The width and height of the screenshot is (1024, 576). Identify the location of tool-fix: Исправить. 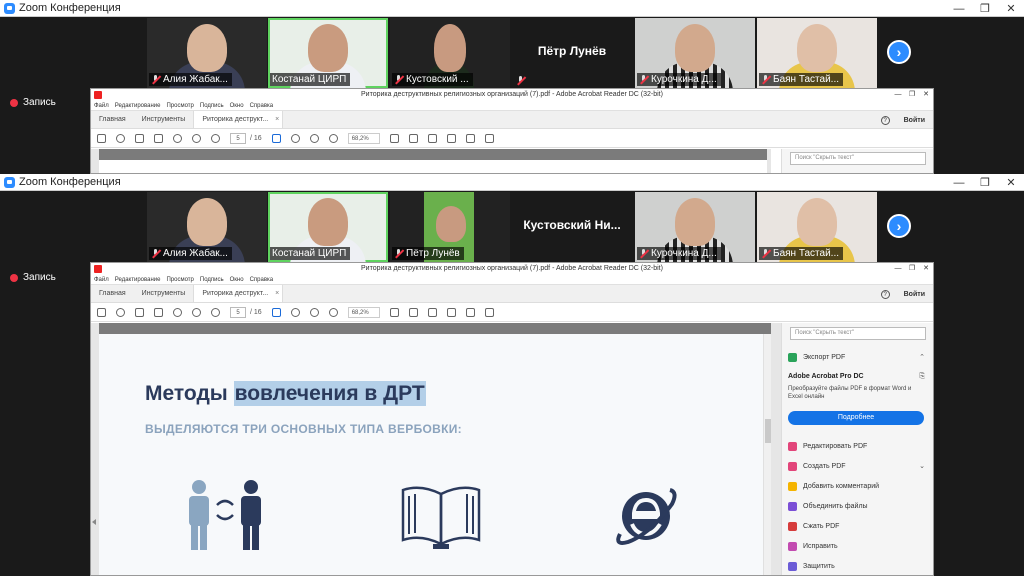
(813, 546).